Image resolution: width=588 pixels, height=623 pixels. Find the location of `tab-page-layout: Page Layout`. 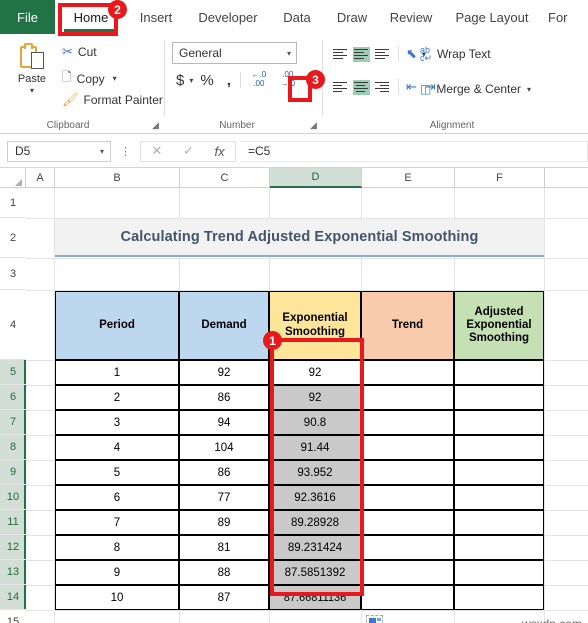

tab-page-layout: Page Layout is located at coordinates (492, 17).